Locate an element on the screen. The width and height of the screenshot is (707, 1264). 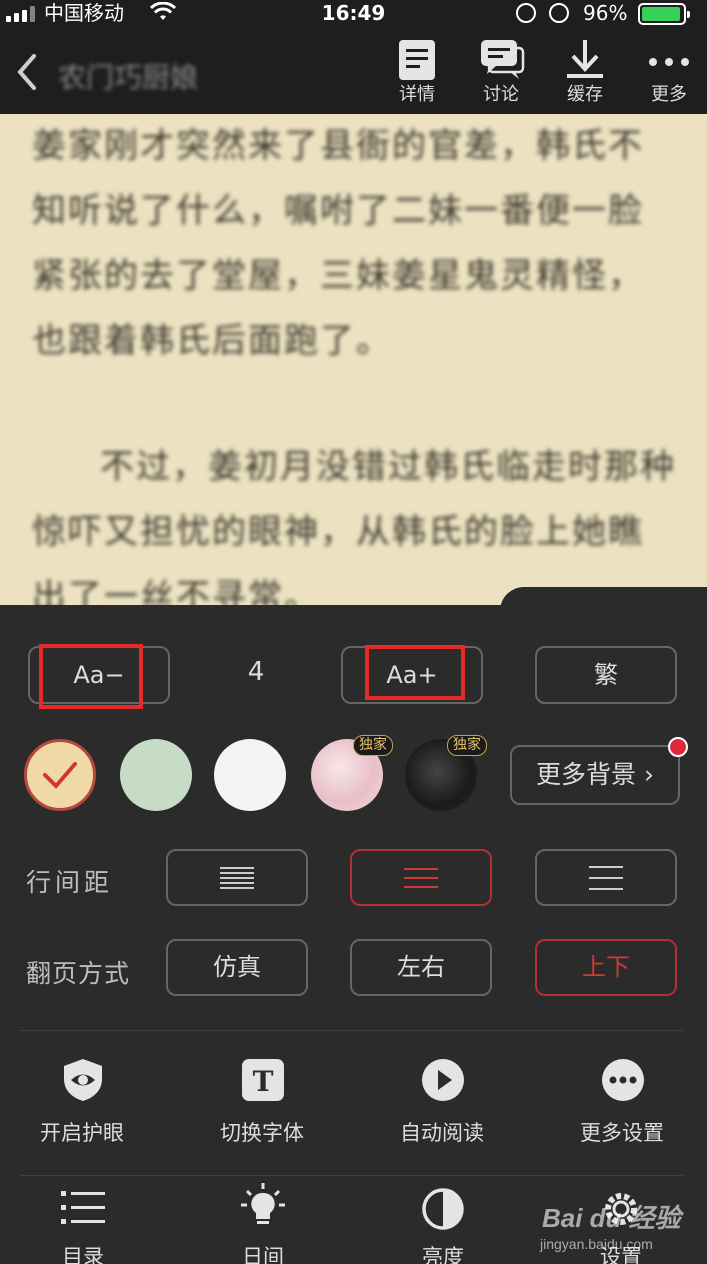
details-icon is located at coordinates (417, 60).